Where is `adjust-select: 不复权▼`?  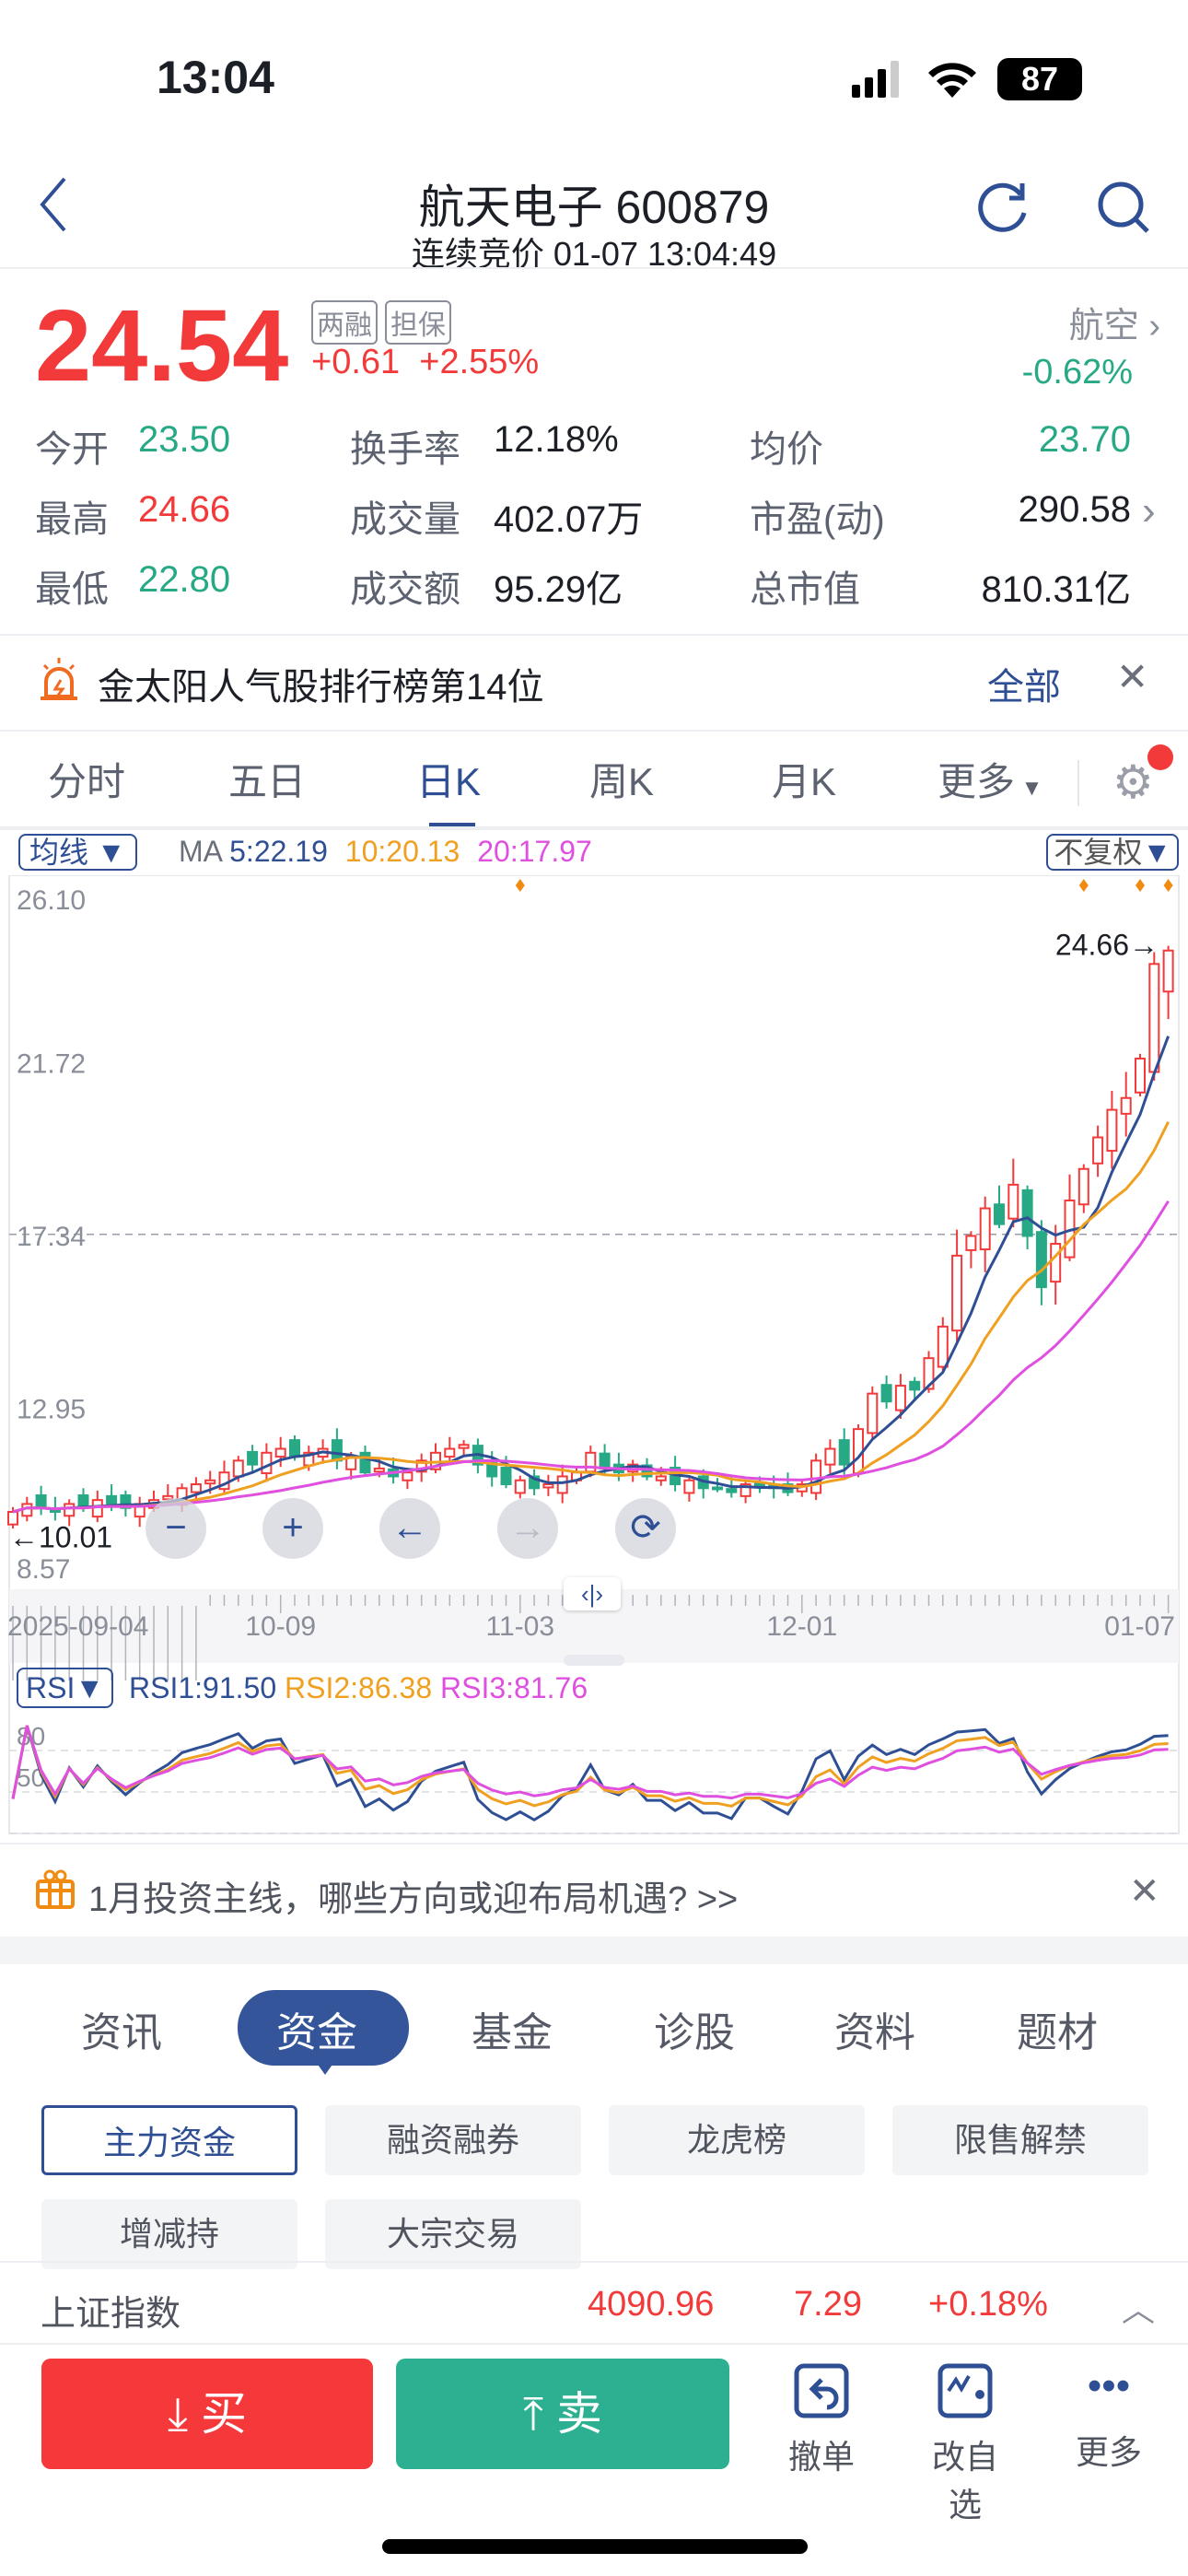
adjust-select: 不复权▼ is located at coordinates (1112, 852).